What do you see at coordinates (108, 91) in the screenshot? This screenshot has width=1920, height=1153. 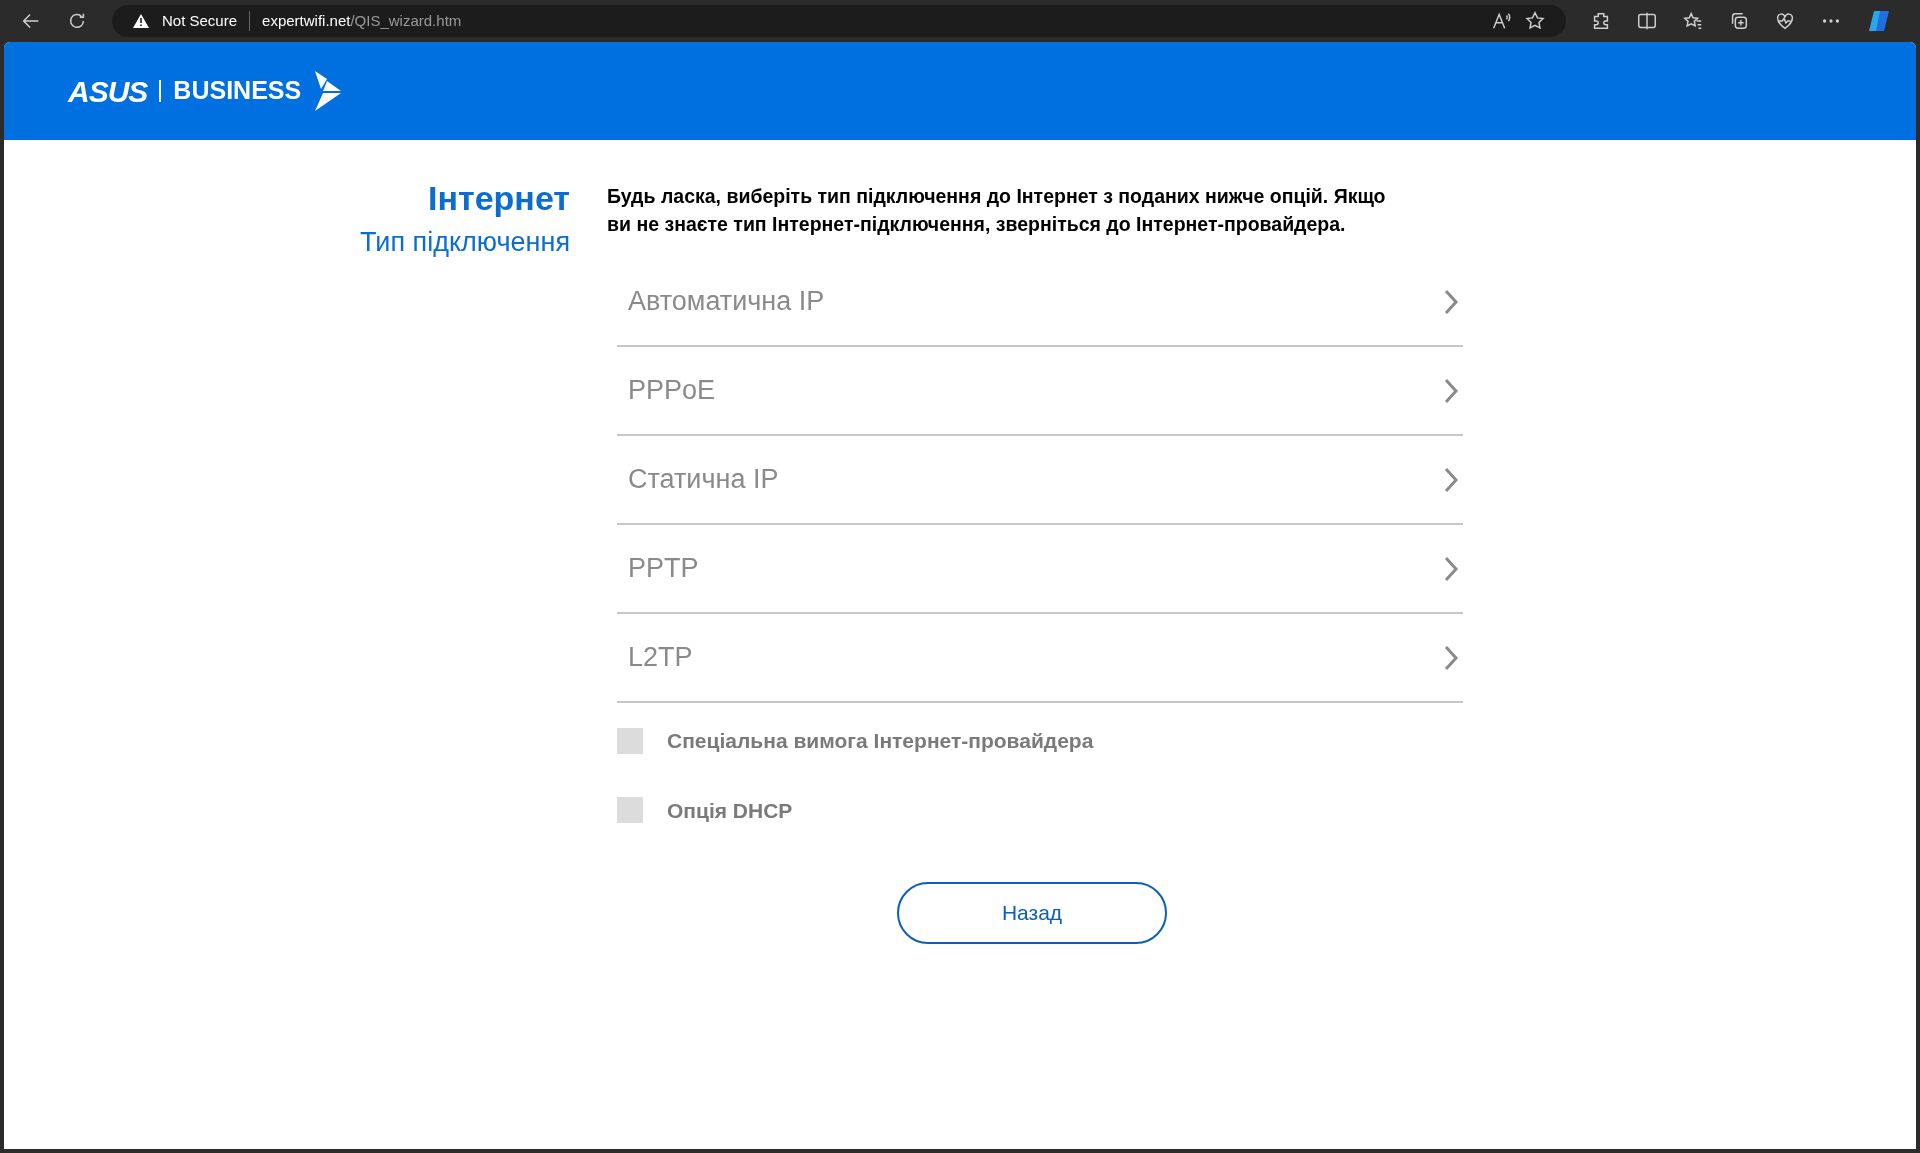 I see `brand-logo: ASUS` at bounding box center [108, 91].